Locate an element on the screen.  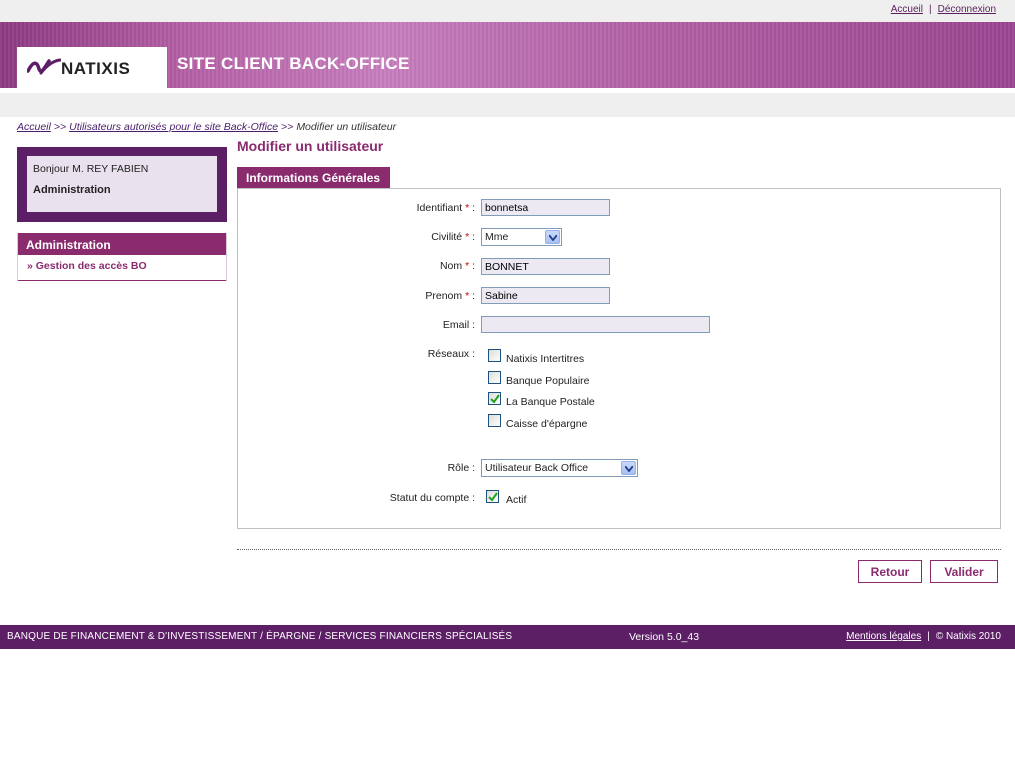
menu-item-access-management: » Gestion des accès BO is located at coordinates (122, 266).